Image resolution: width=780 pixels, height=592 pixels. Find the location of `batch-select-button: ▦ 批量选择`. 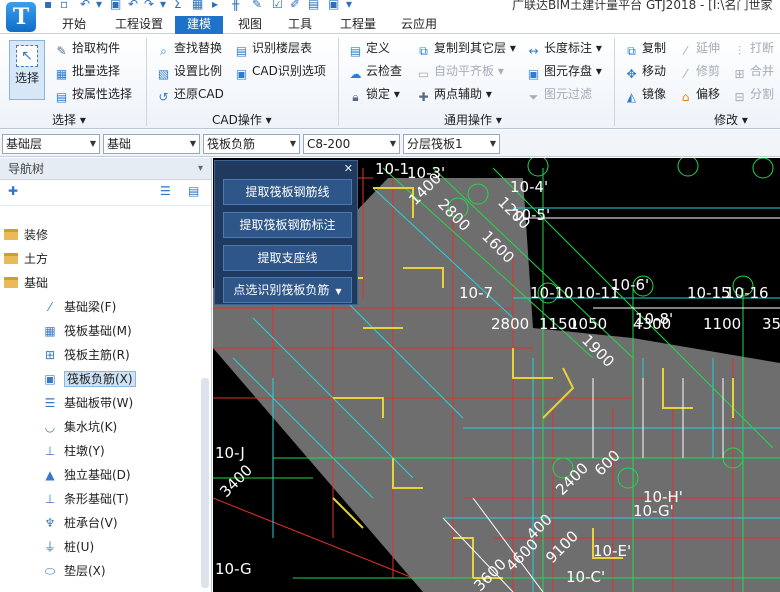

batch-select-button: ▦ 批量选择 is located at coordinates (87, 71).